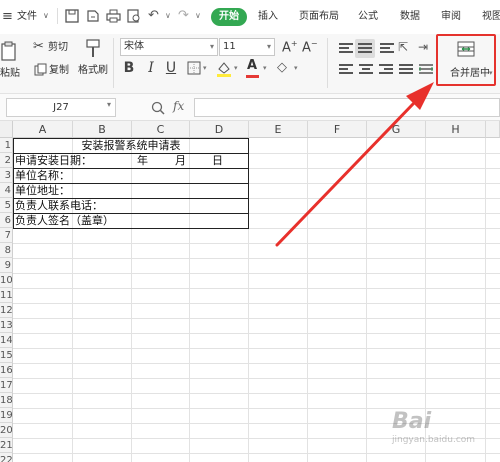 The image size is (500, 462). Describe the element at coordinates (6, 205) in the screenshot. I see `row-header-5: 5` at that location.